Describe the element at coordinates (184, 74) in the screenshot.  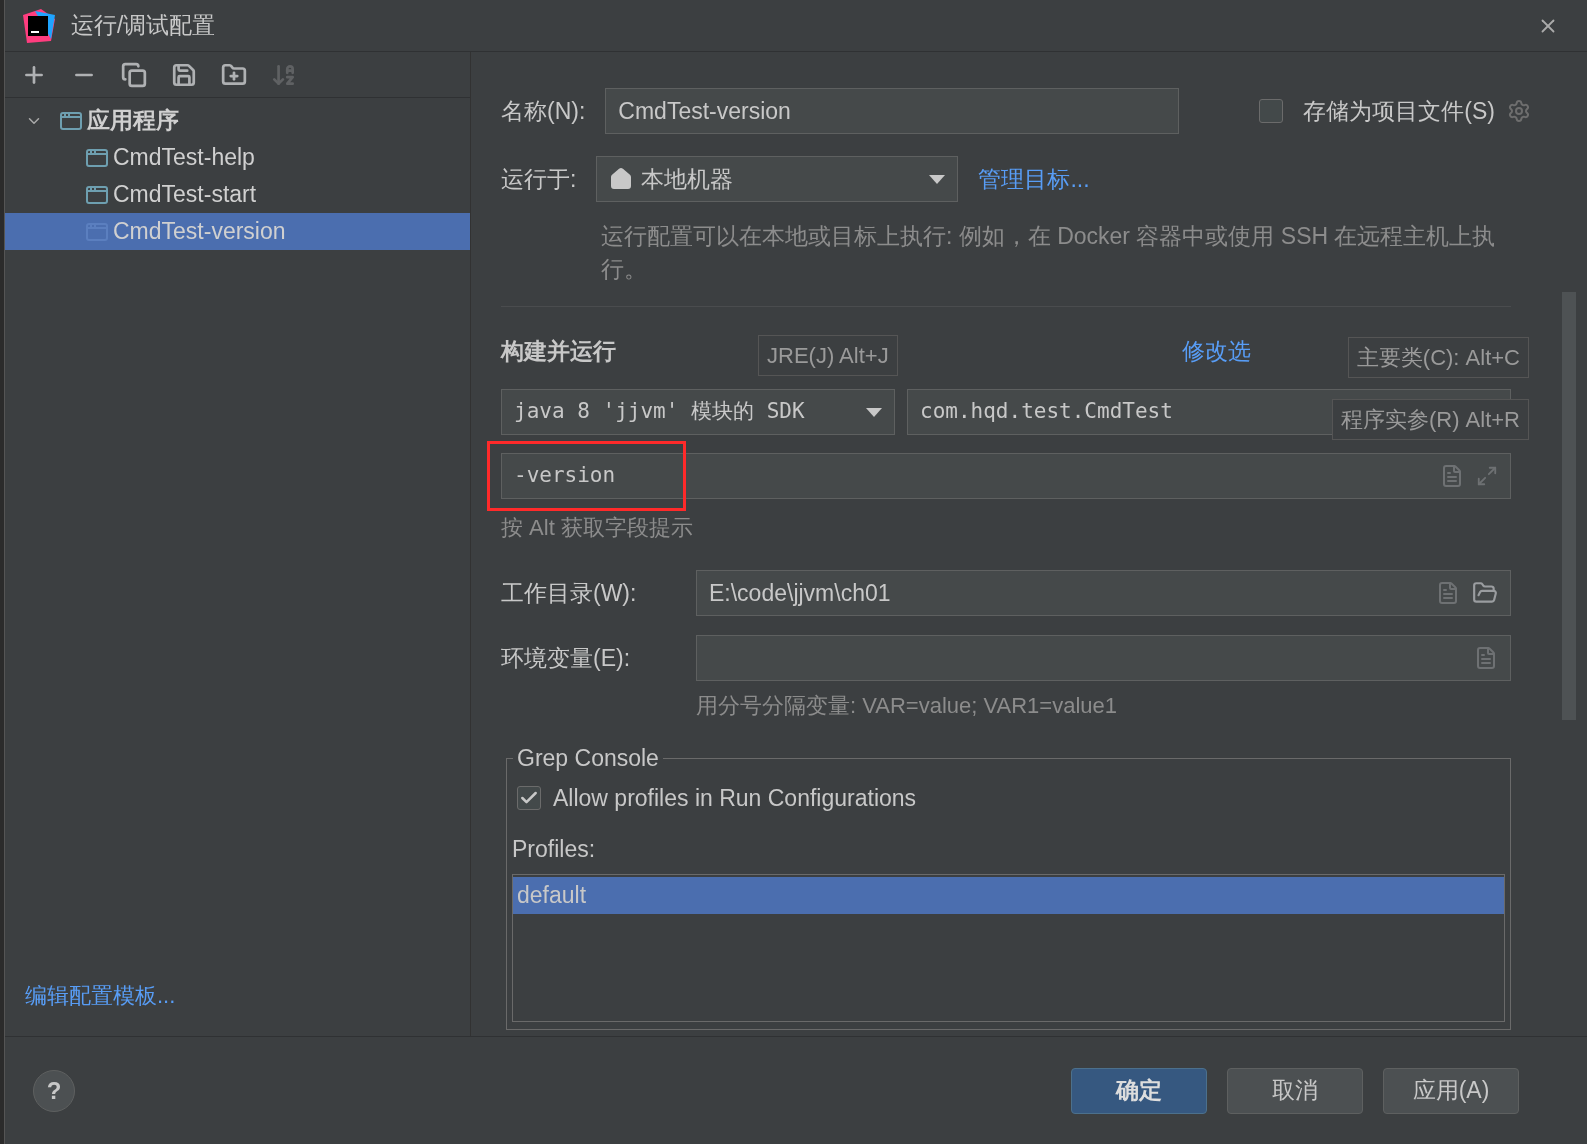
I see `save-icon` at that location.